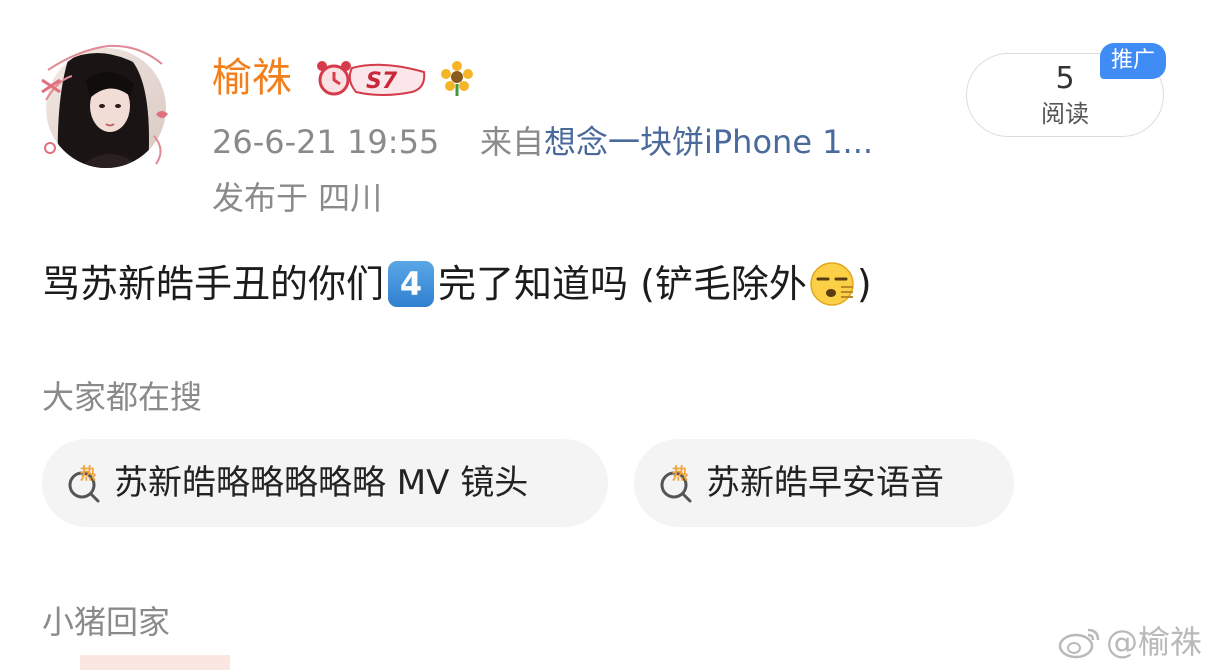  I want to click on level-badge: S7, so click(371, 80).